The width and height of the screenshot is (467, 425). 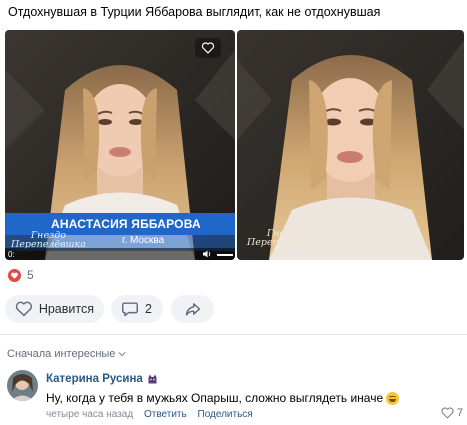 I want to click on avatar, so click(x=22, y=385).